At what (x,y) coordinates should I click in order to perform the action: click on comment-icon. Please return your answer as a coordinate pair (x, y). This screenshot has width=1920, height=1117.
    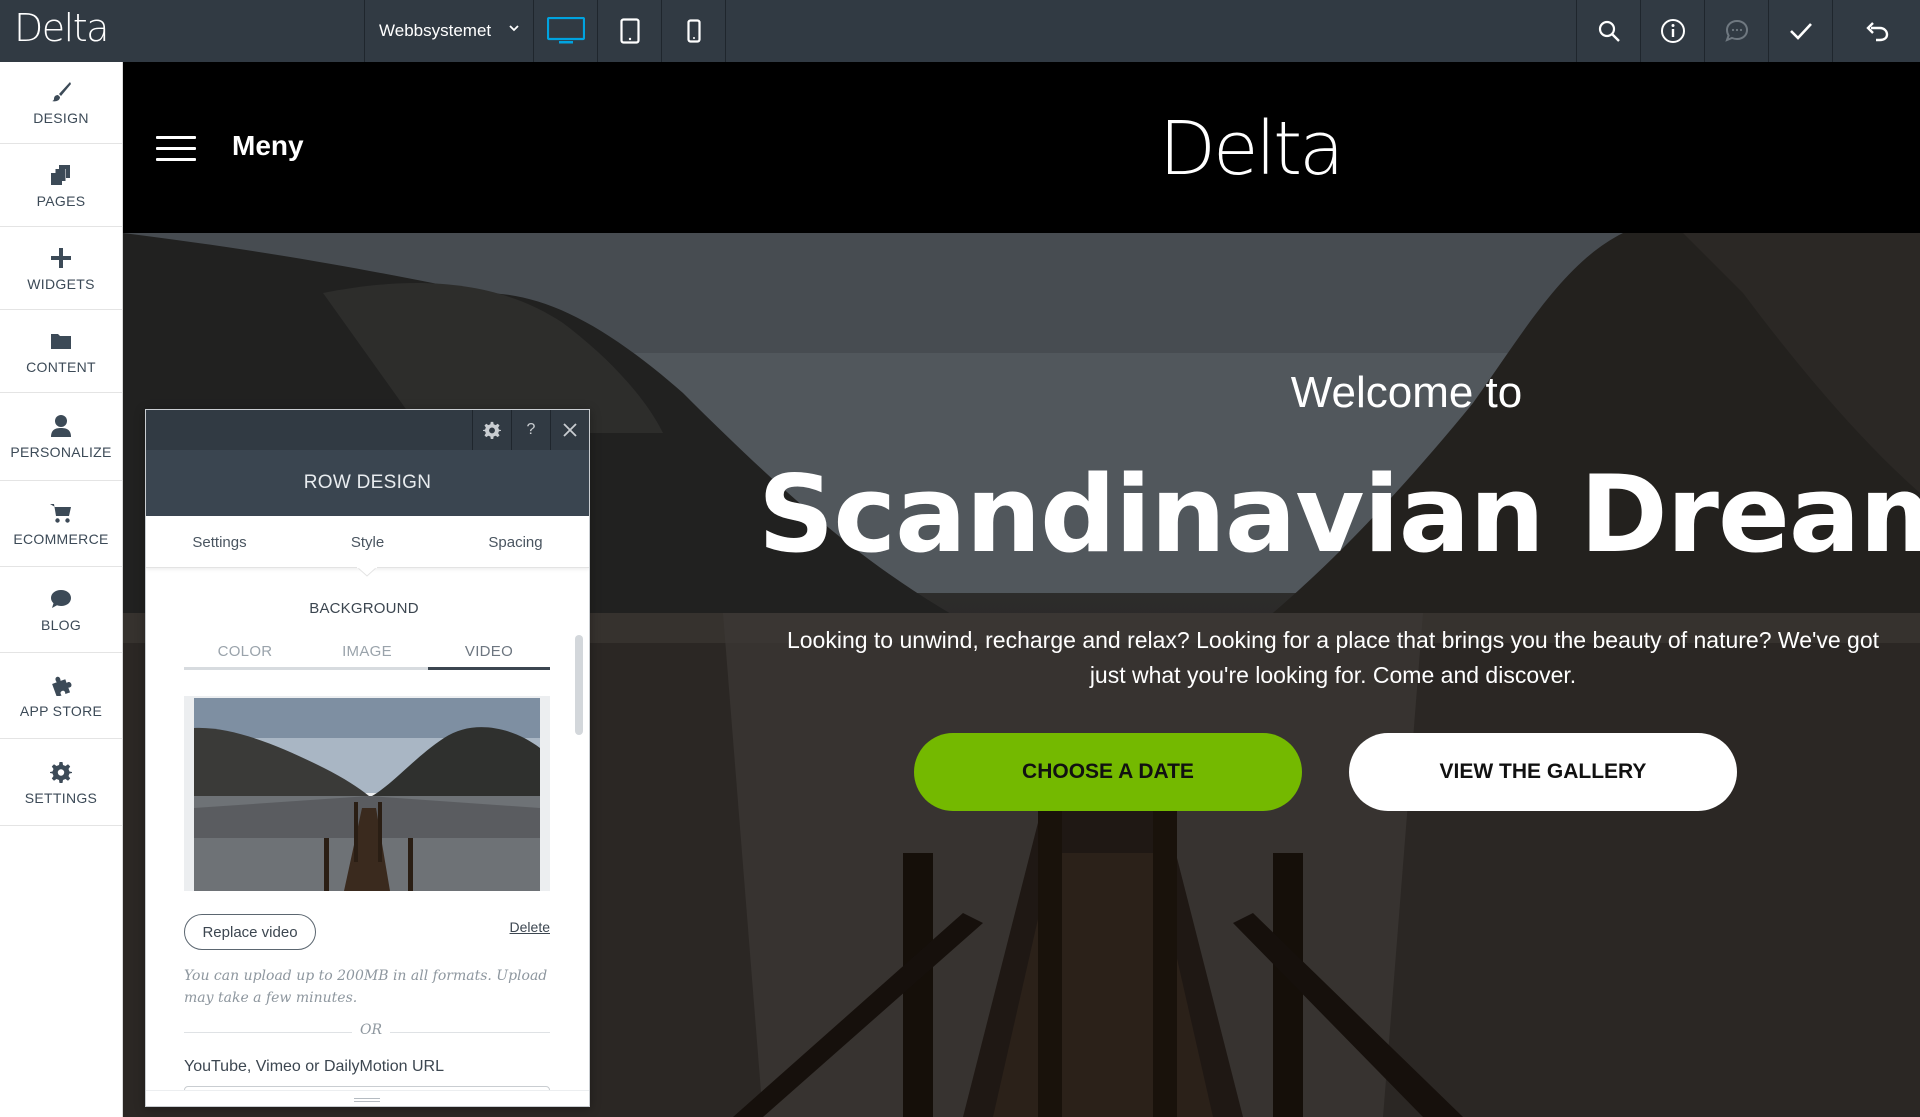
    Looking at the image, I should click on (1736, 30).